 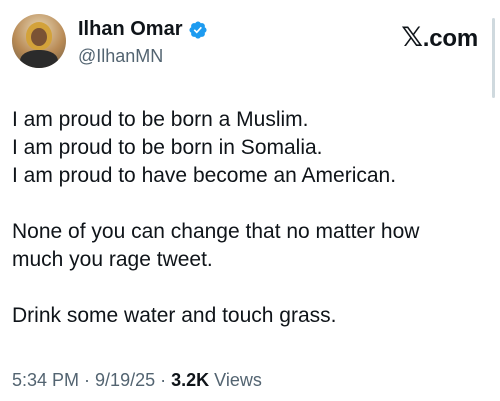 I want to click on views-label: Views, so click(x=235, y=380).